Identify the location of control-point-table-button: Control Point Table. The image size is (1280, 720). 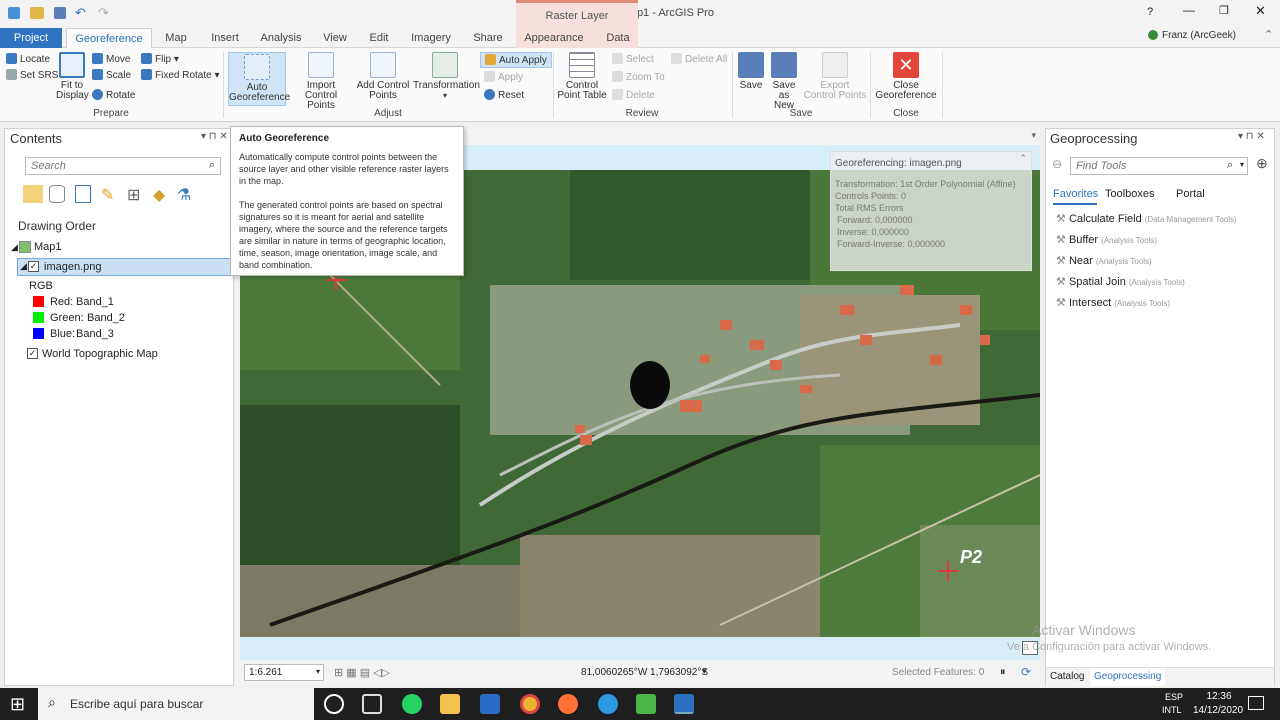
(582, 76).